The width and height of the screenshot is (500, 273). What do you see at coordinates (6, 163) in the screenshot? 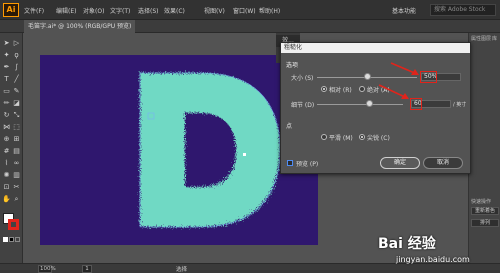
I see `eyedropper-icon: ⌇` at bounding box center [6, 163].